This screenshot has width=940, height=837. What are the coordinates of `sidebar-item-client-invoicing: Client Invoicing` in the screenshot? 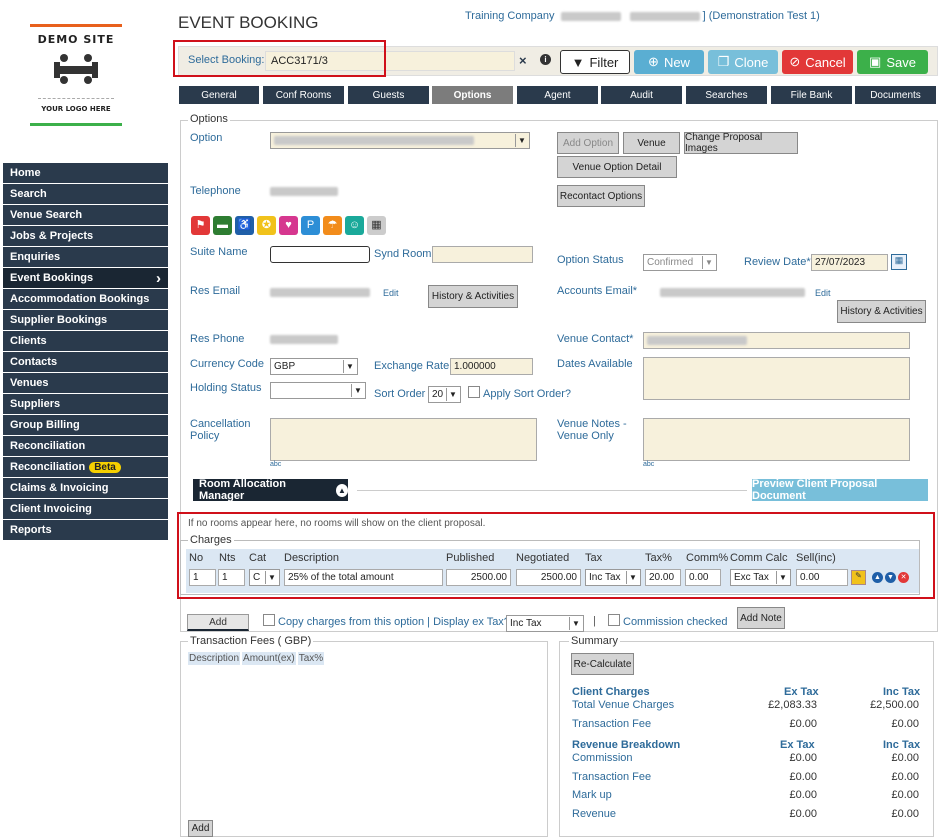 It's located at (85, 509).